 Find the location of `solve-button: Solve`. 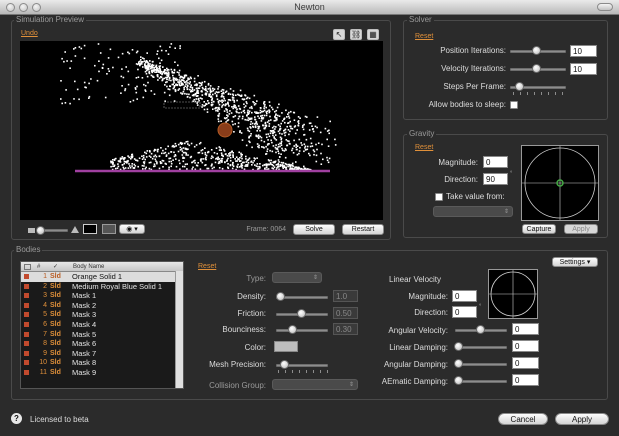

solve-button: Solve is located at coordinates (314, 229).